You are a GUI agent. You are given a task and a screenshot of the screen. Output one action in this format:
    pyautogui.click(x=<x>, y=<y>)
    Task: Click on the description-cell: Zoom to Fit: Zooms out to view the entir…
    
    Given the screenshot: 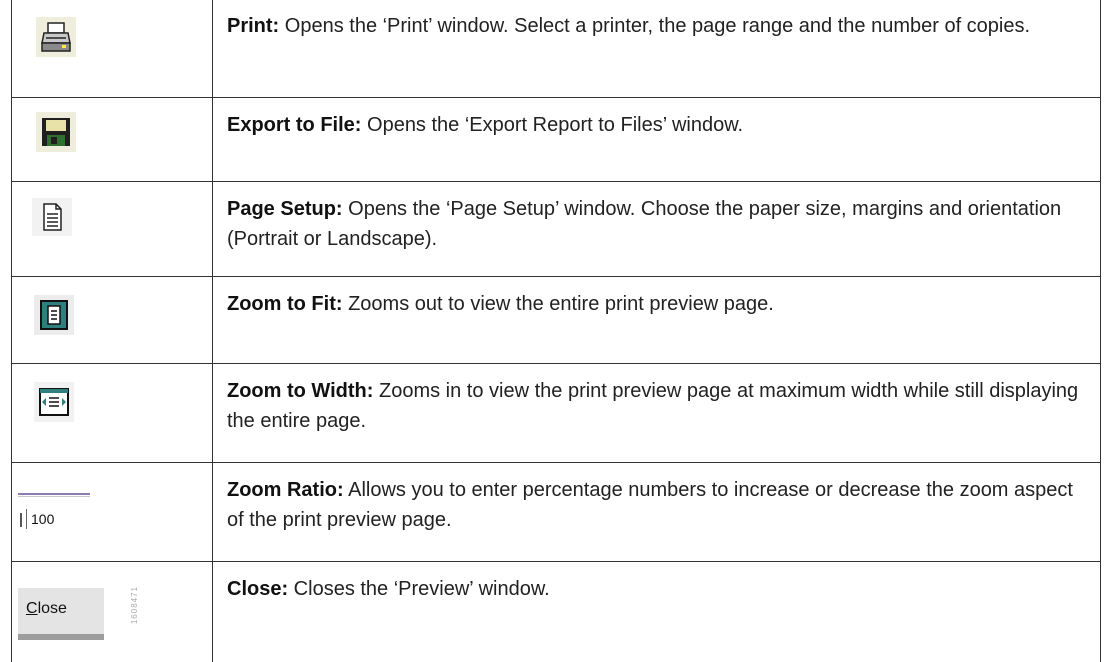 What is the action you would take?
    pyautogui.click(x=657, y=320)
    